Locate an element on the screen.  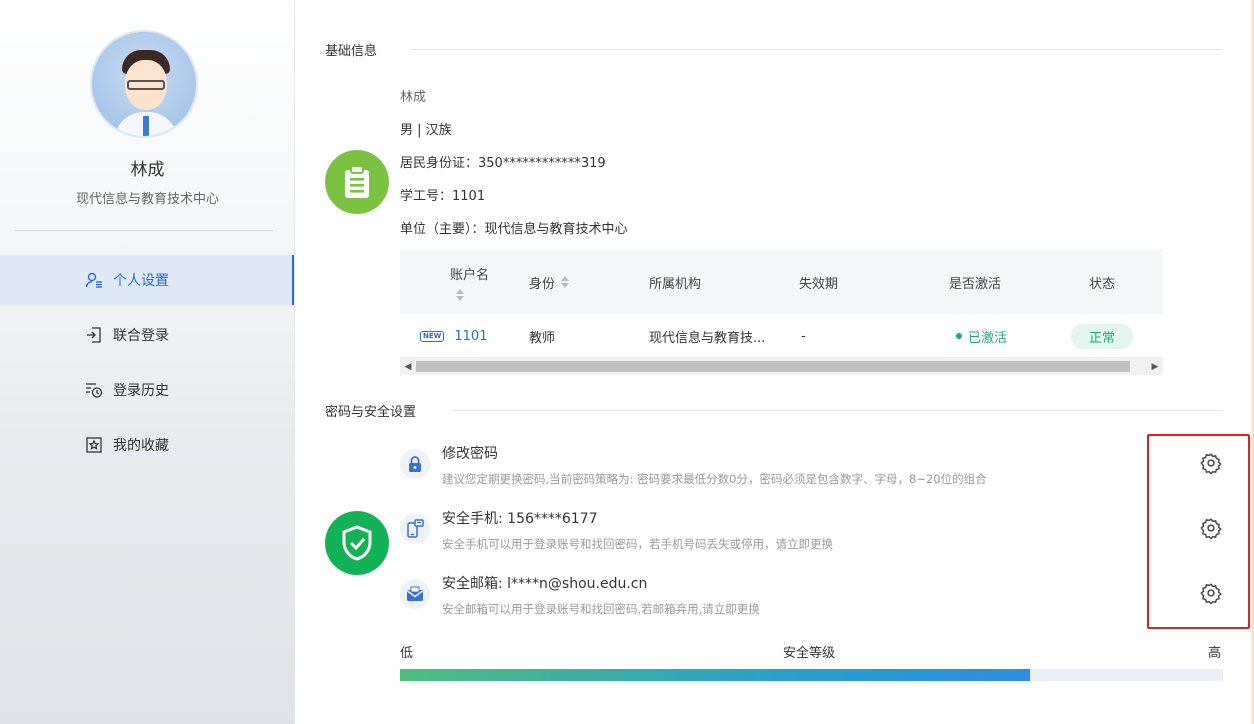
column-header-status: 状态 is located at coordinates (1102, 282).